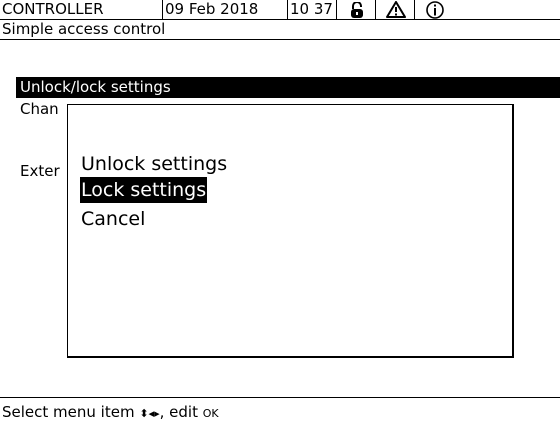 The height and width of the screenshot is (425, 560). I want to click on footer-hint: Select menu item ⬍◂▸, edit OK, so click(110, 412).